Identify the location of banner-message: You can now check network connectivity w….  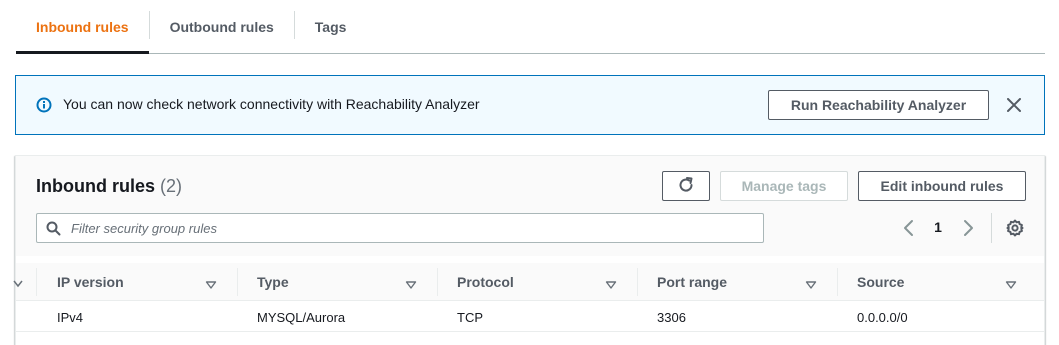
(271, 104).